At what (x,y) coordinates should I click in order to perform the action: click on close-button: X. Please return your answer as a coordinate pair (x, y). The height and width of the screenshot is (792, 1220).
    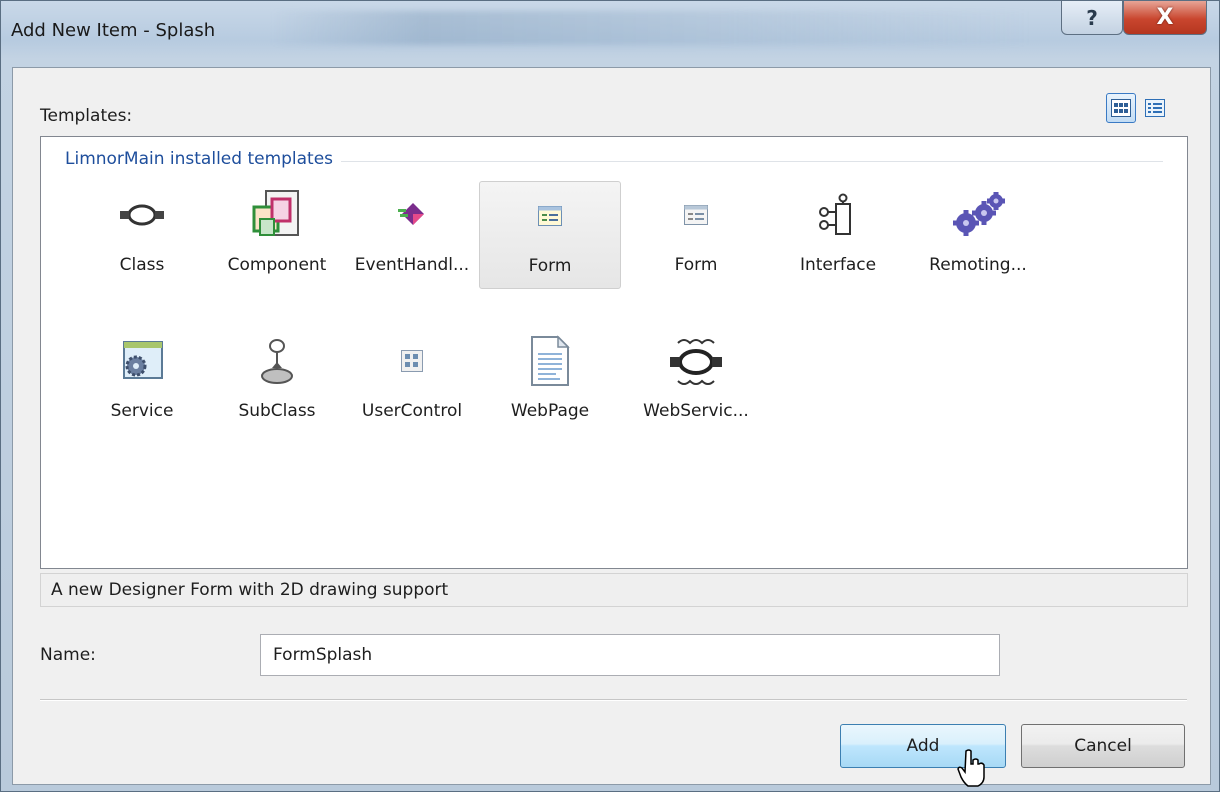
    Looking at the image, I should click on (1165, 18).